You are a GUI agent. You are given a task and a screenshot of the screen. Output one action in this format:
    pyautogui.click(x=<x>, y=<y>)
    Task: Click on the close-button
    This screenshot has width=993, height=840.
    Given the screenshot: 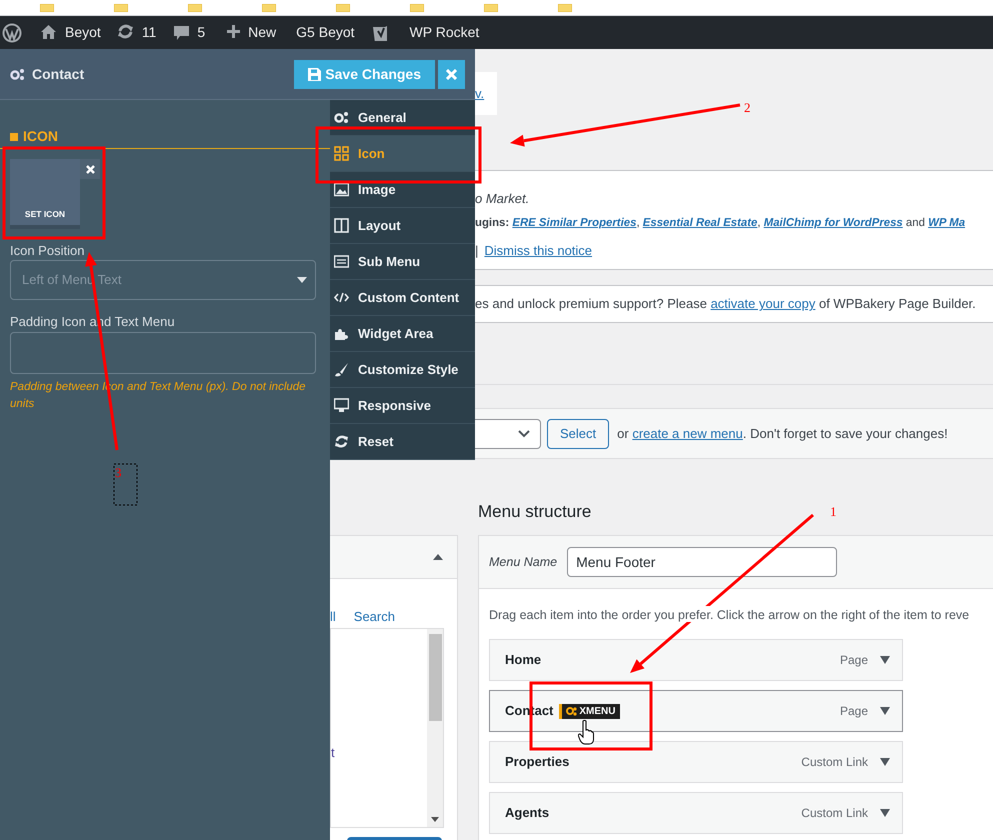 What is the action you would take?
    pyautogui.click(x=451, y=74)
    